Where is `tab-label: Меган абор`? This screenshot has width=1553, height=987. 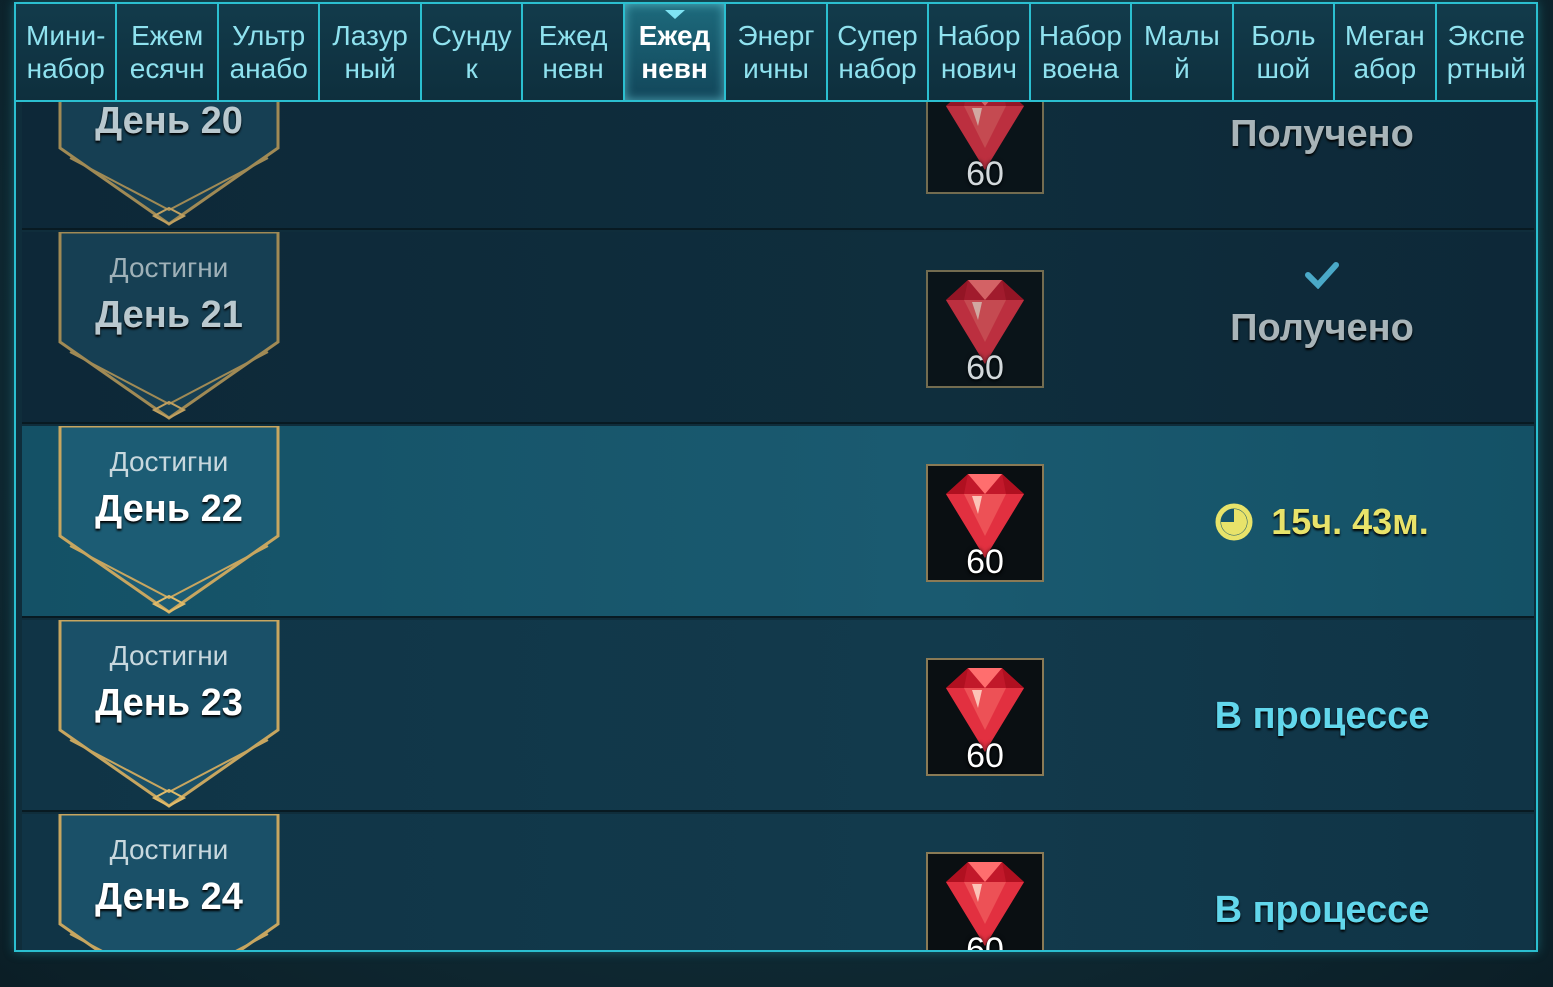
tab-label: Меган абор is located at coordinates (1384, 52).